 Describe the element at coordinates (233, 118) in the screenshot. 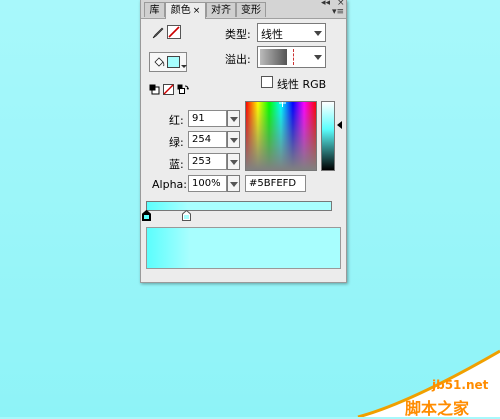

I see `red-dropdown-button` at that location.